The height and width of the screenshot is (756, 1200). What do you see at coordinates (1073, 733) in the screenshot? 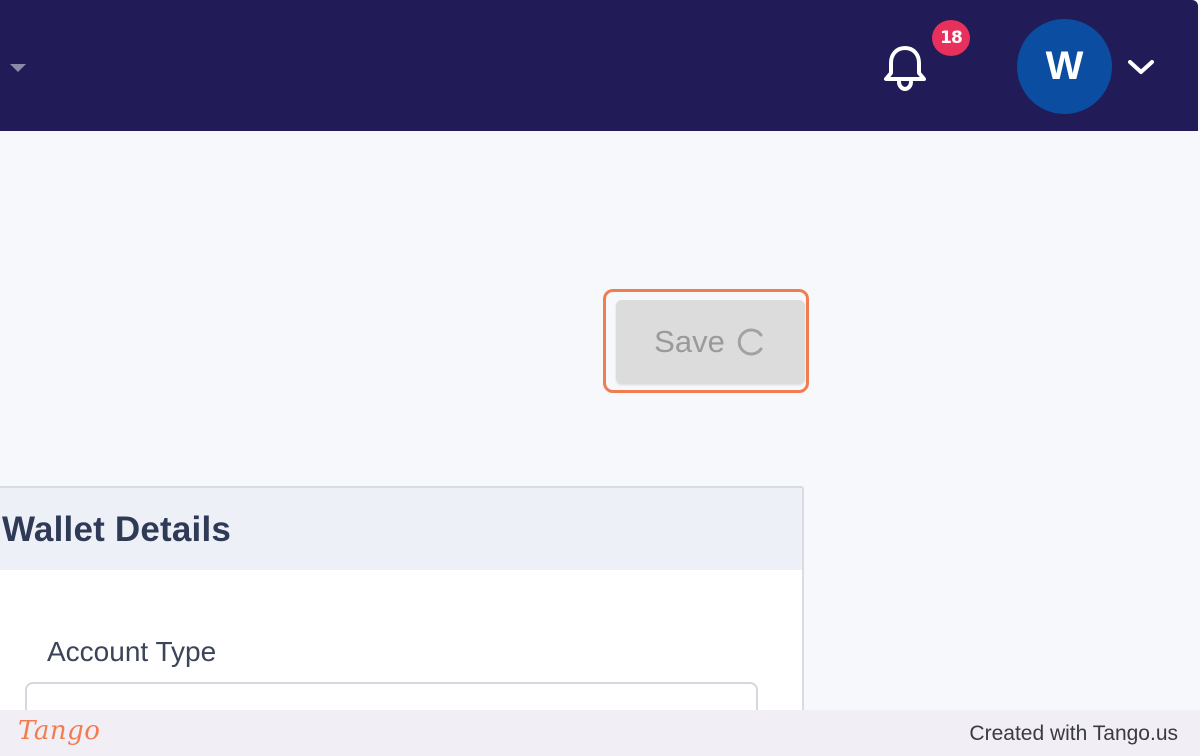
I see `created-with-credit: Created with Tango.us` at bounding box center [1073, 733].